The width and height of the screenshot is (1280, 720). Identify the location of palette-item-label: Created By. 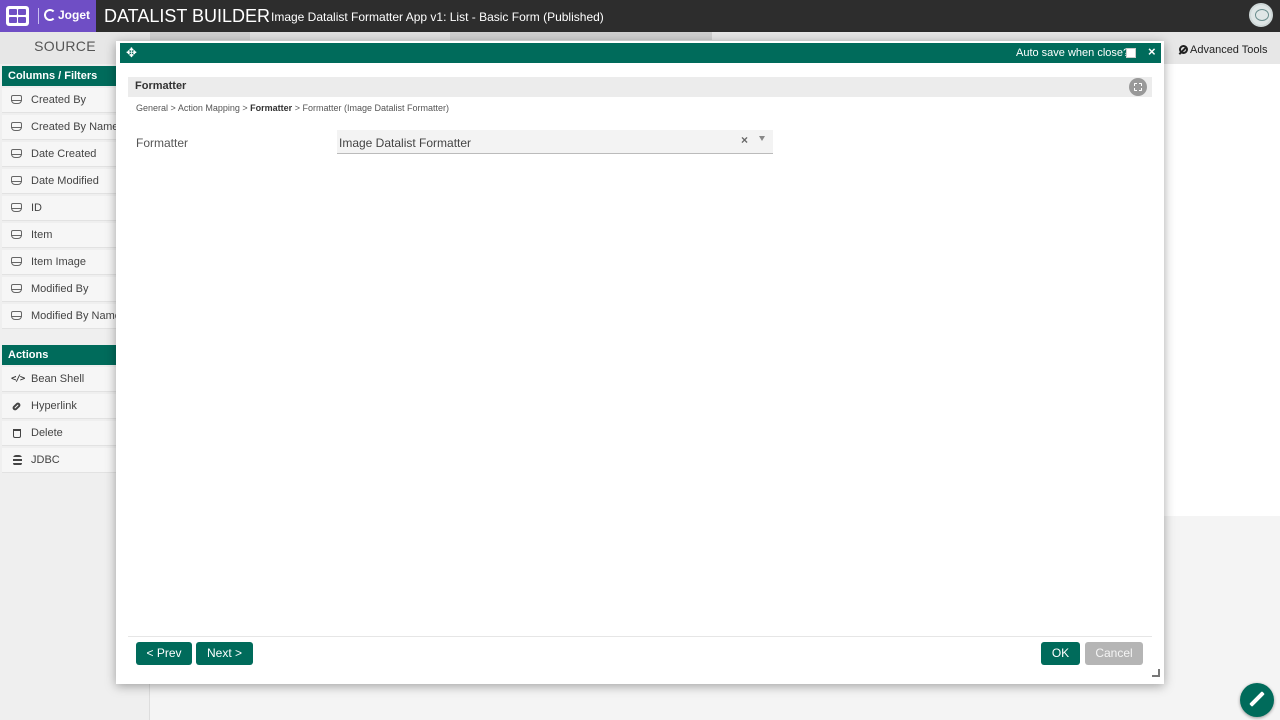
(59, 100).